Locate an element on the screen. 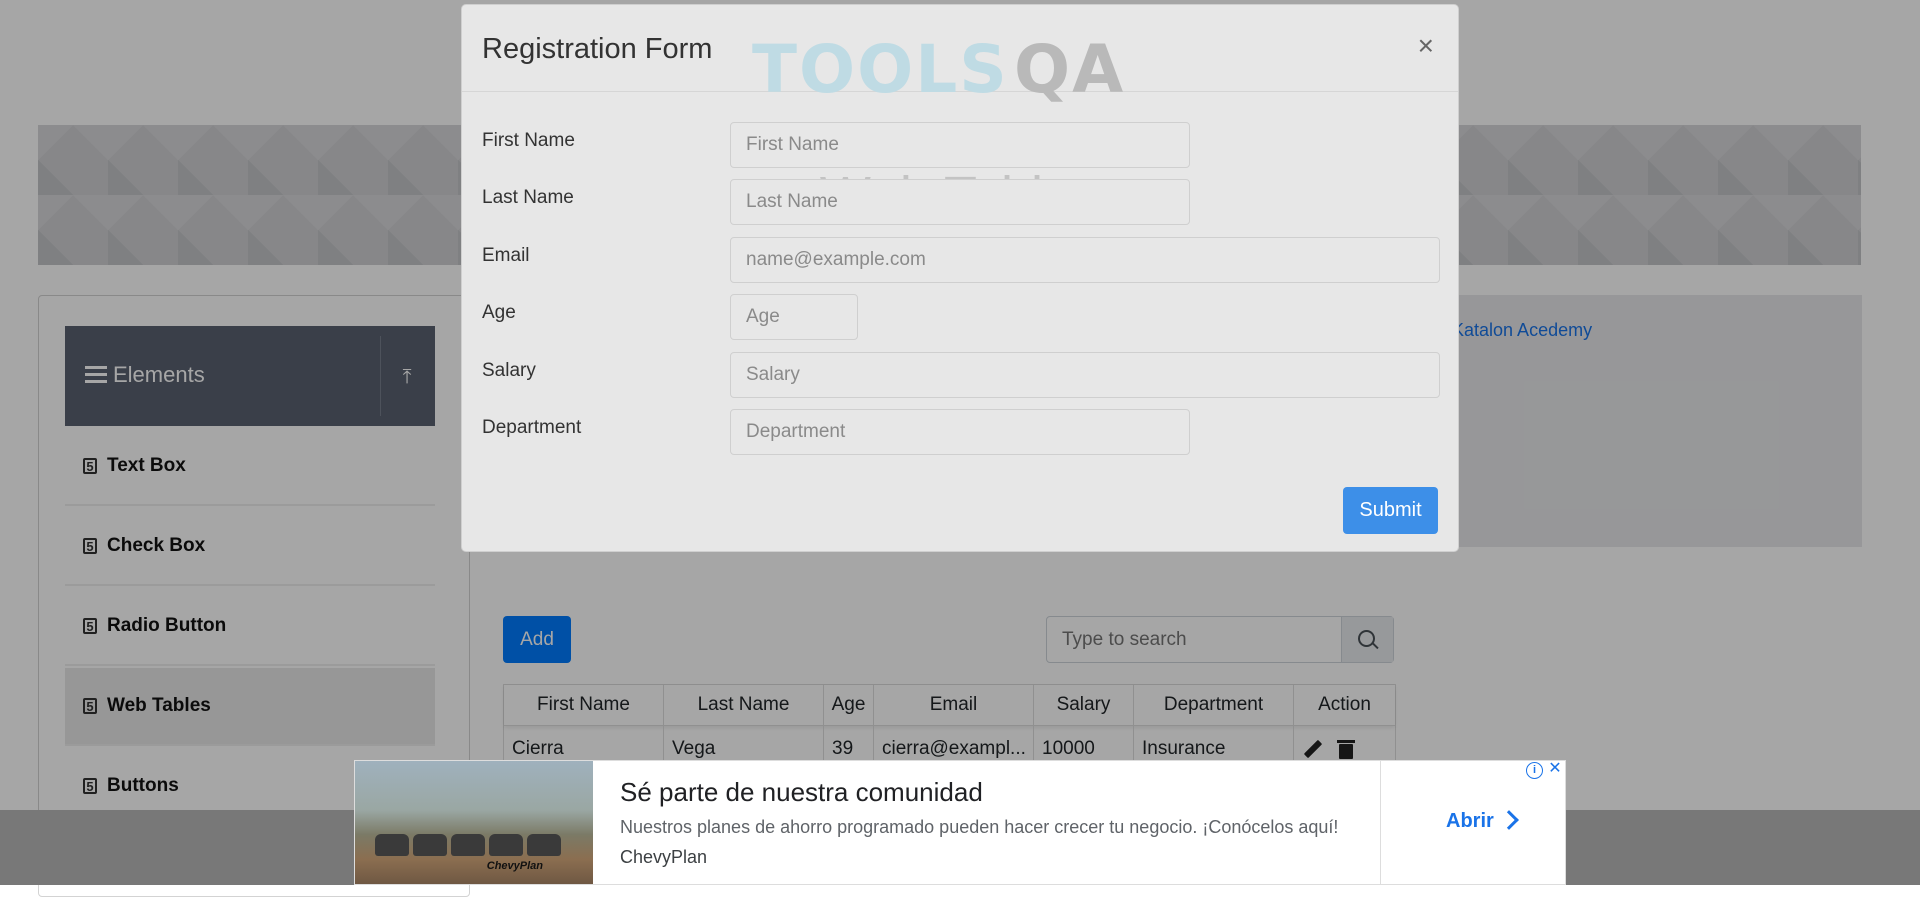 The width and height of the screenshot is (1920, 897). ad-open-button: Abrir is located at coordinates (1481, 821).